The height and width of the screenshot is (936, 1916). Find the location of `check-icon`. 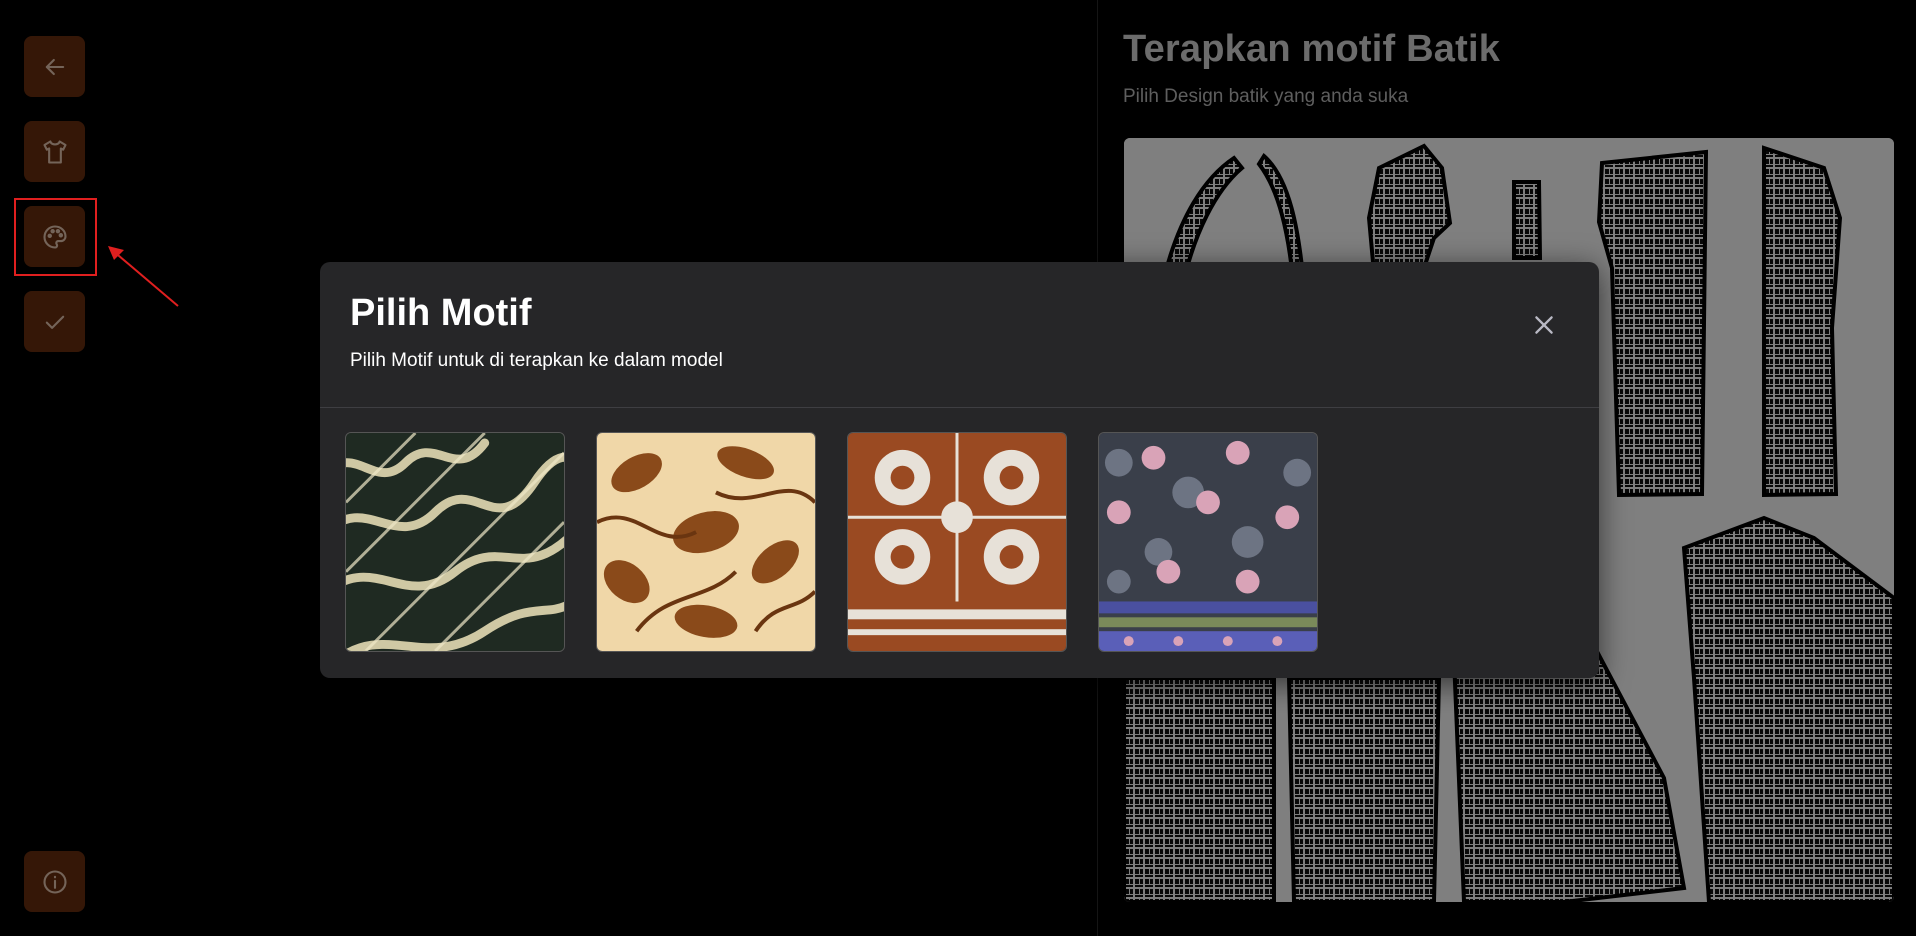

check-icon is located at coordinates (54, 322).